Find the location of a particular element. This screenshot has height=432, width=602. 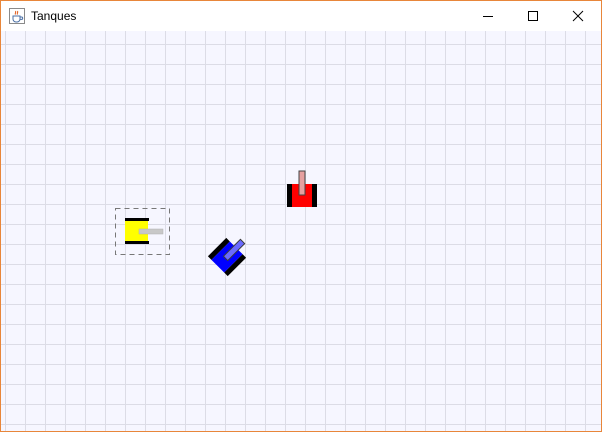

maximize-button is located at coordinates (533, 16).